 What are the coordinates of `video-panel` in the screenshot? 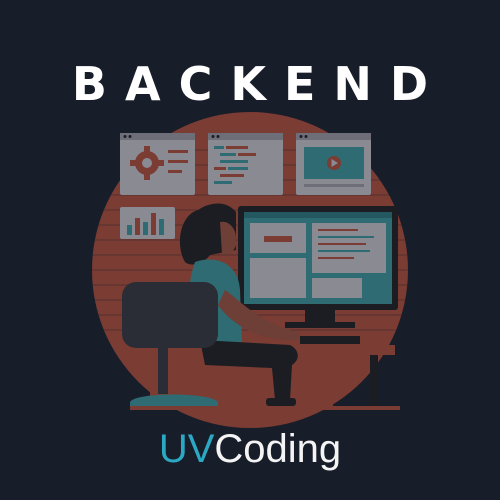 It's located at (333, 164).